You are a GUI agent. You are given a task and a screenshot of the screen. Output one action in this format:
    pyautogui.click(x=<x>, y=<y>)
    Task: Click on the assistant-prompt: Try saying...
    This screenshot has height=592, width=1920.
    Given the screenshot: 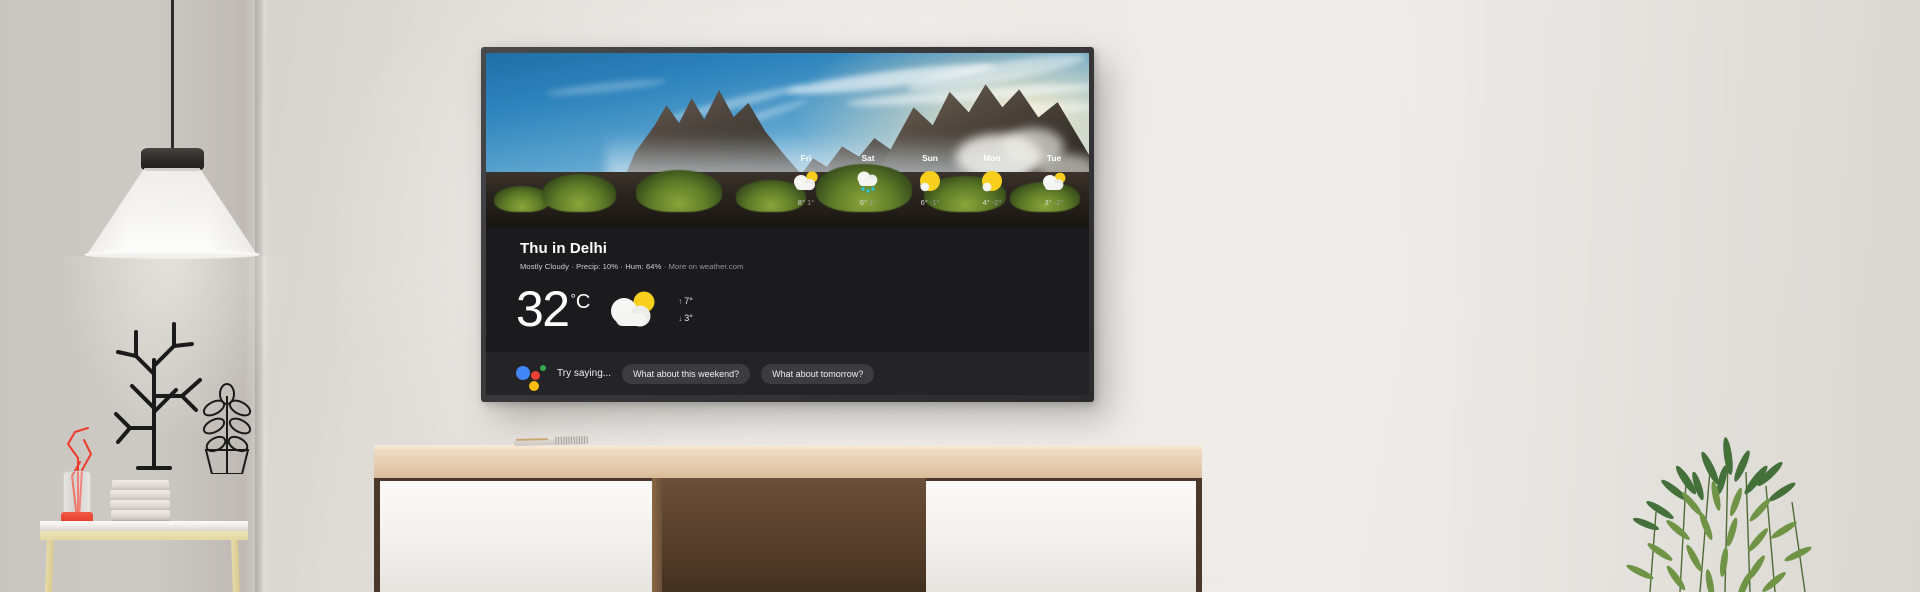 What is the action you would take?
    pyautogui.click(x=584, y=373)
    